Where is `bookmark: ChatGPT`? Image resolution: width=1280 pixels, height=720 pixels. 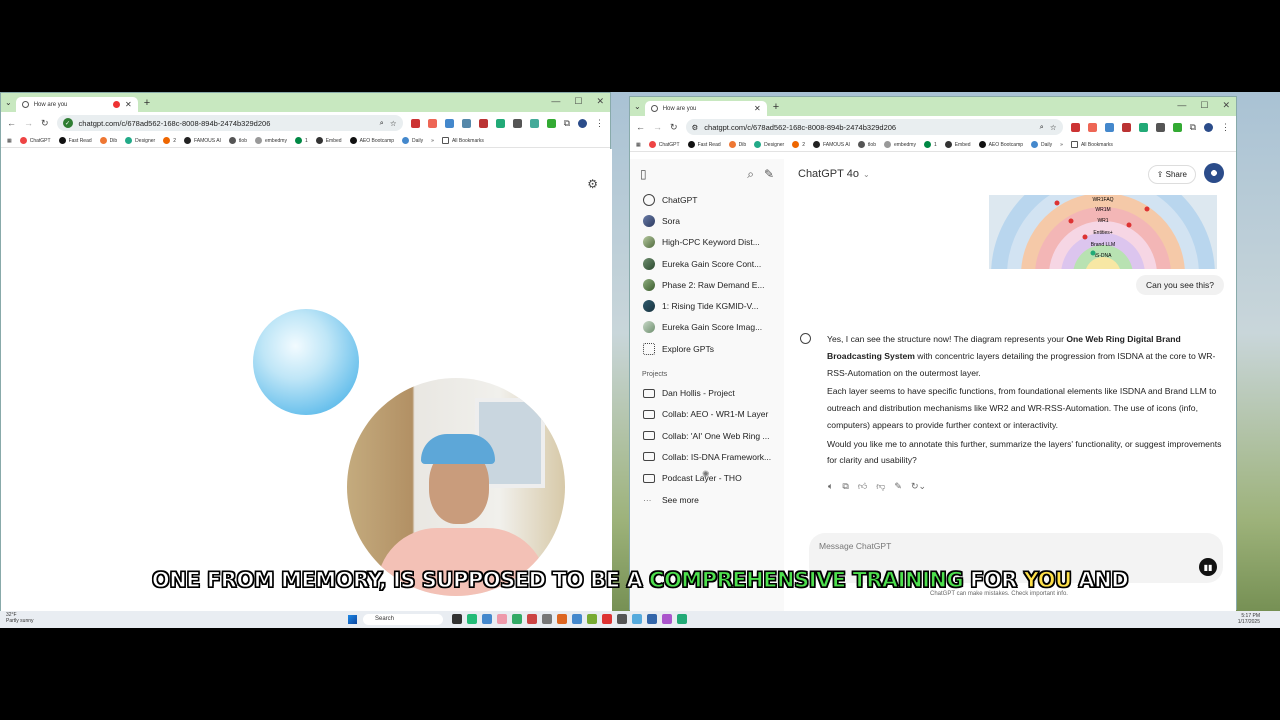 bookmark: ChatGPT is located at coordinates (35, 140).